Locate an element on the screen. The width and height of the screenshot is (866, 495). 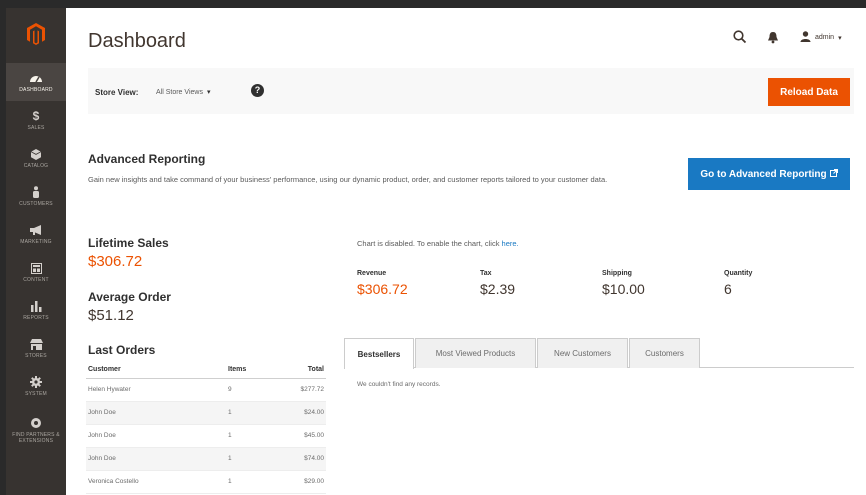
magento-logo-icon is located at coordinates (36, 34).